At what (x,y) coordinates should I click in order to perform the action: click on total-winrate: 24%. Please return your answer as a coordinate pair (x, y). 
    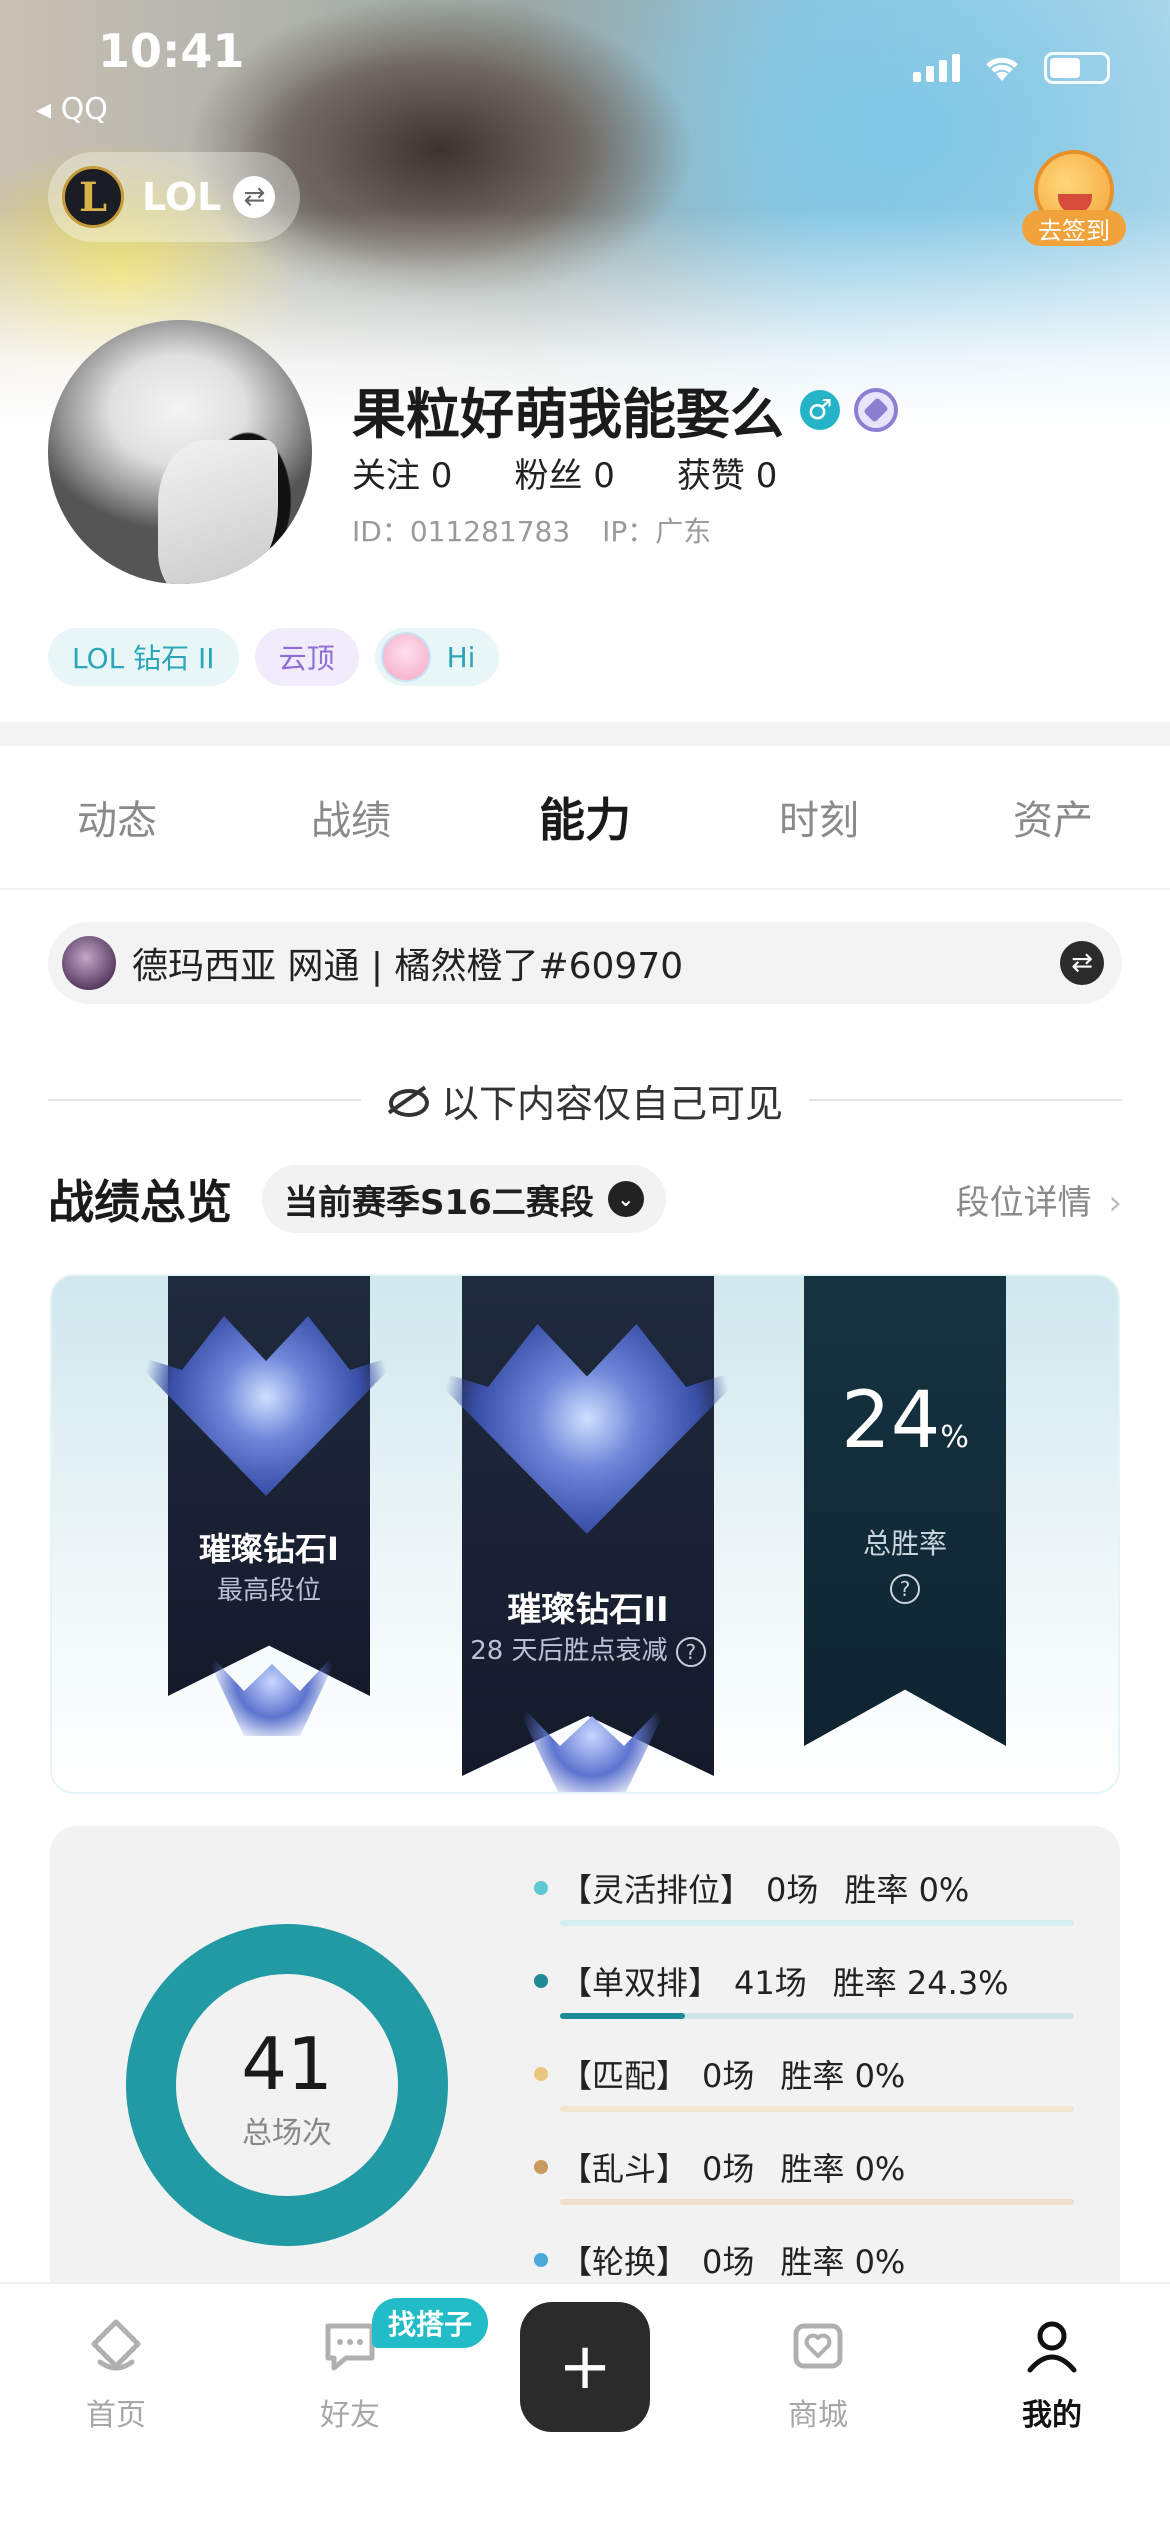
    Looking at the image, I should click on (905, 1421).